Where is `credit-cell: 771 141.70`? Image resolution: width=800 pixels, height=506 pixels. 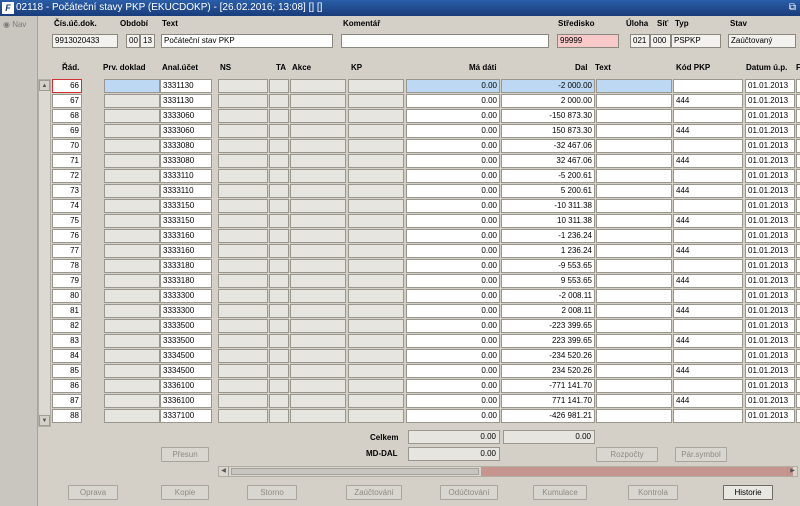
credit-cell: 771 141.70 is located at coordinates (548, 401).